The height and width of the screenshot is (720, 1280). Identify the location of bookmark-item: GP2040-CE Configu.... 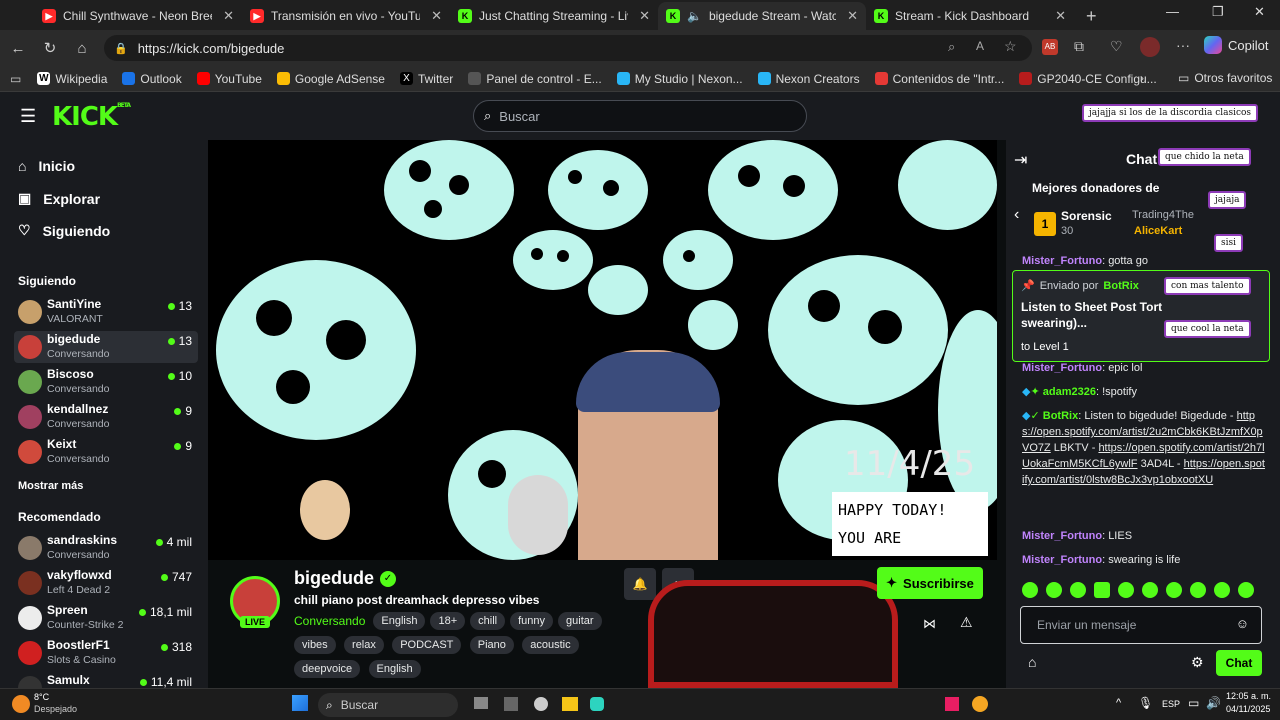
(1088, 79).